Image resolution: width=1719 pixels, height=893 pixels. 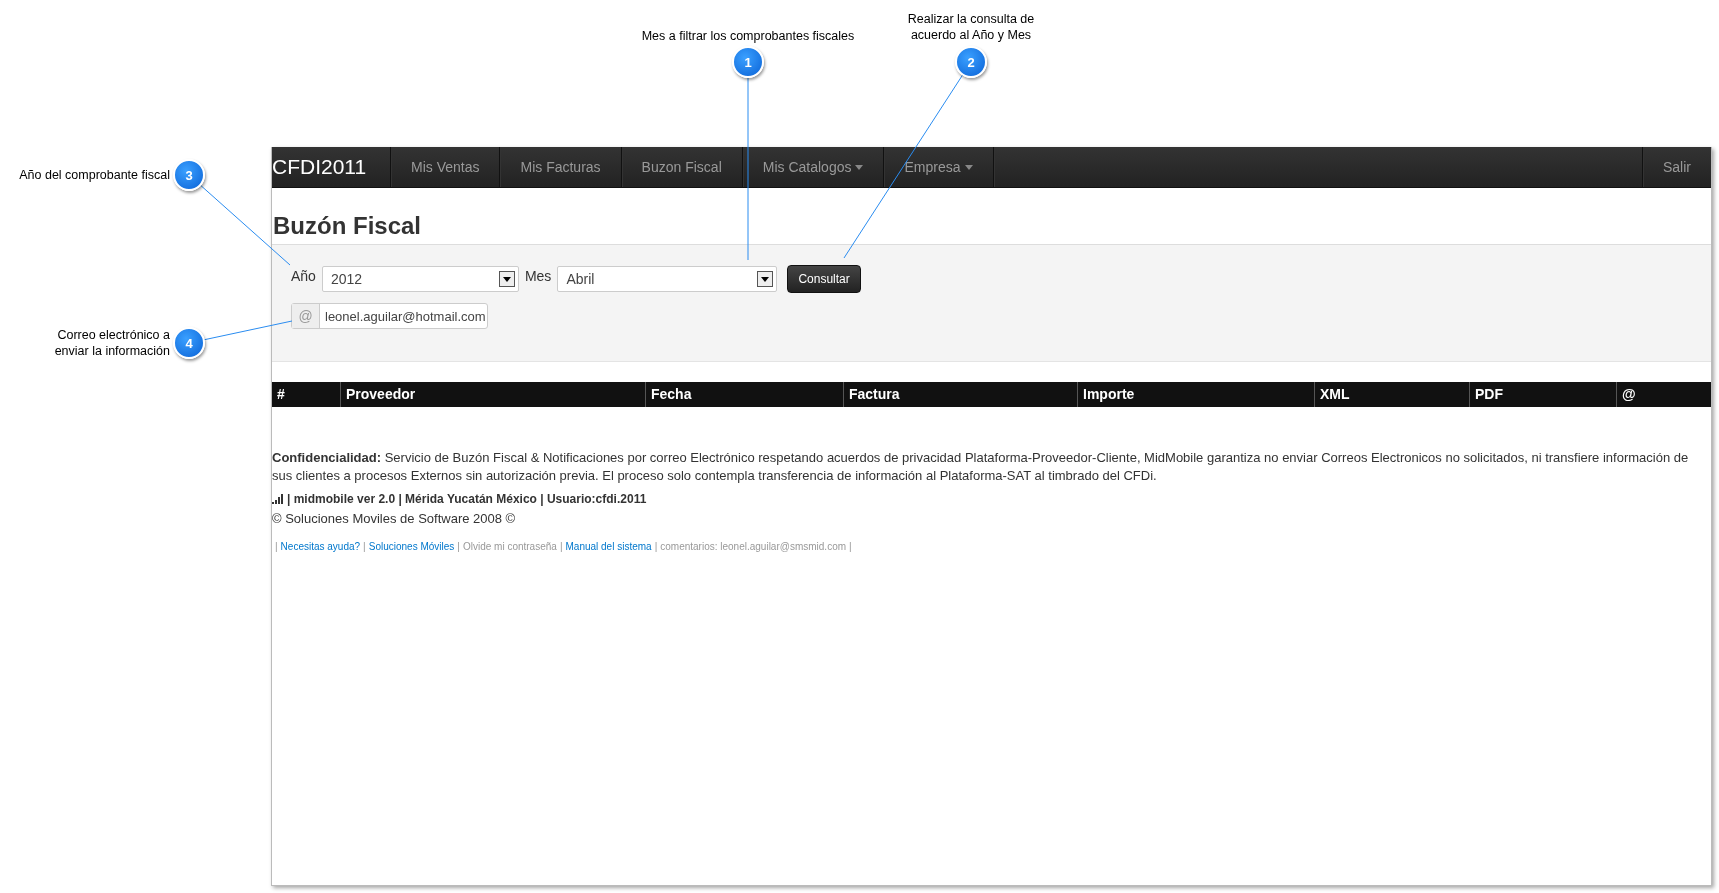 What do you see at coordinates (744, 394) in the screenshot?
I see `column-header: Fecha` at bounding box center [744, 394].